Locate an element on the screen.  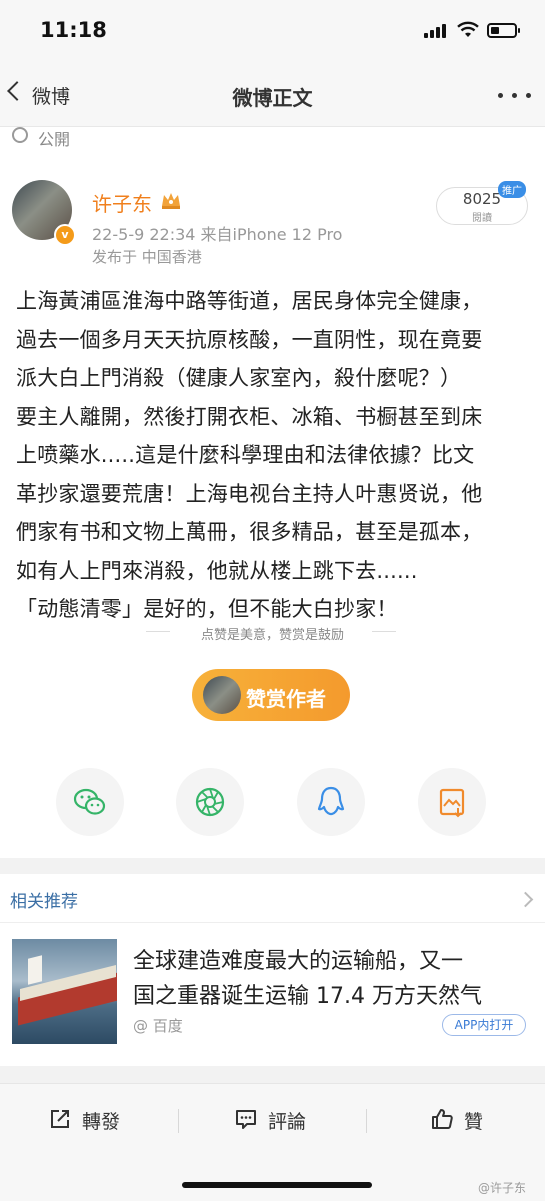
recommend-headline: 全球建造难度最大的运输船，又一 国之重器诞生运输 17.4 万方天然气 is located at coordinates (333, 979).